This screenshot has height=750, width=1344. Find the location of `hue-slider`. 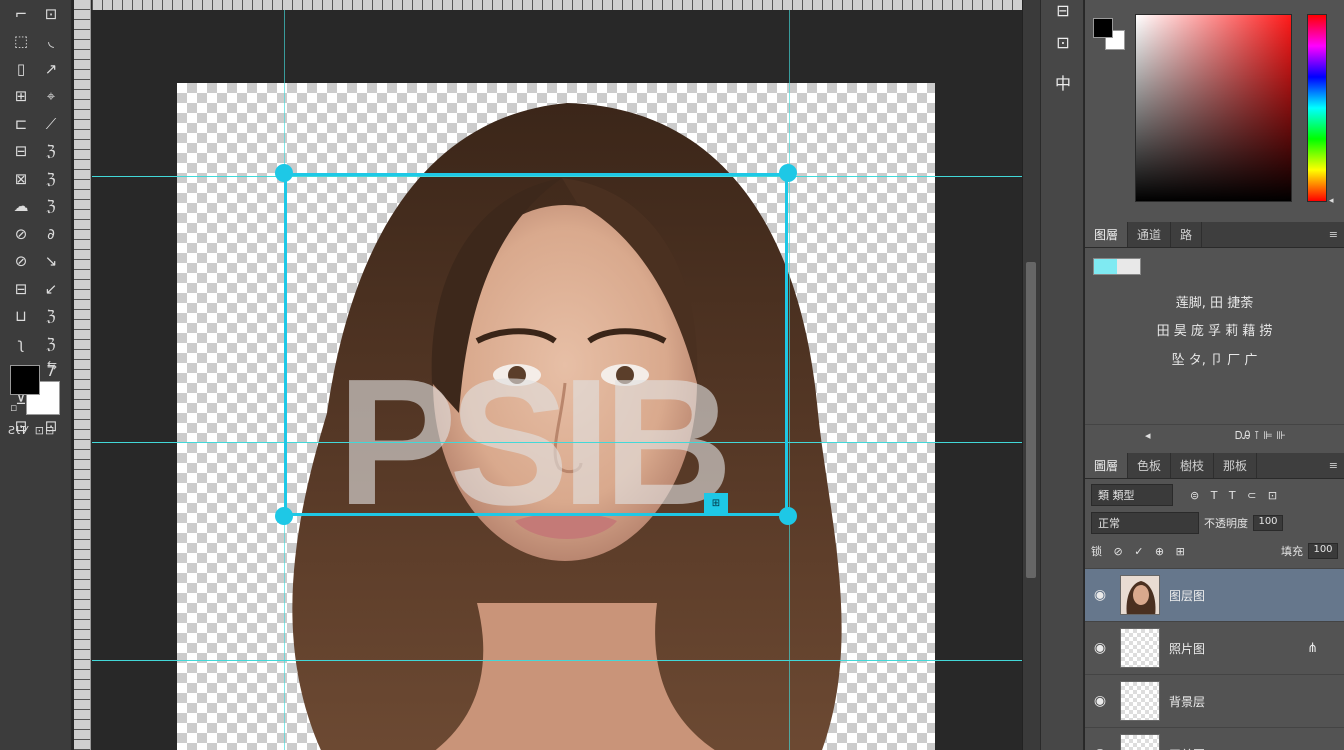

hue-slider is located at coordinates (1317, 108).